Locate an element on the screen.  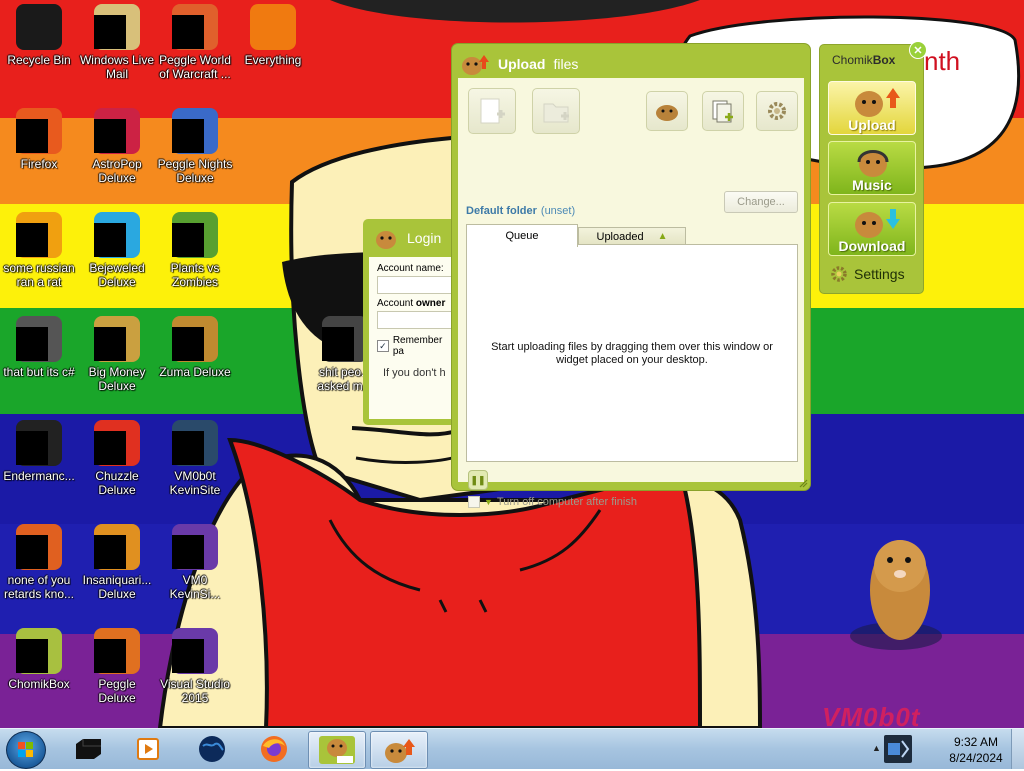
taskbar-terminal is located at coordinates (88, 749).